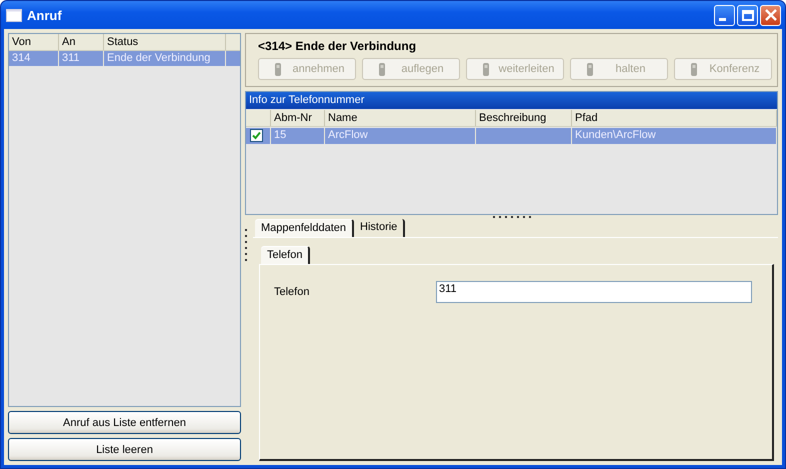 Image resolution: width=786 pixels, height=469 pixels. What do you see at coordinates (81, 42) in the screenshot?
I see `column-header: An` at bounding box center [81, 42].